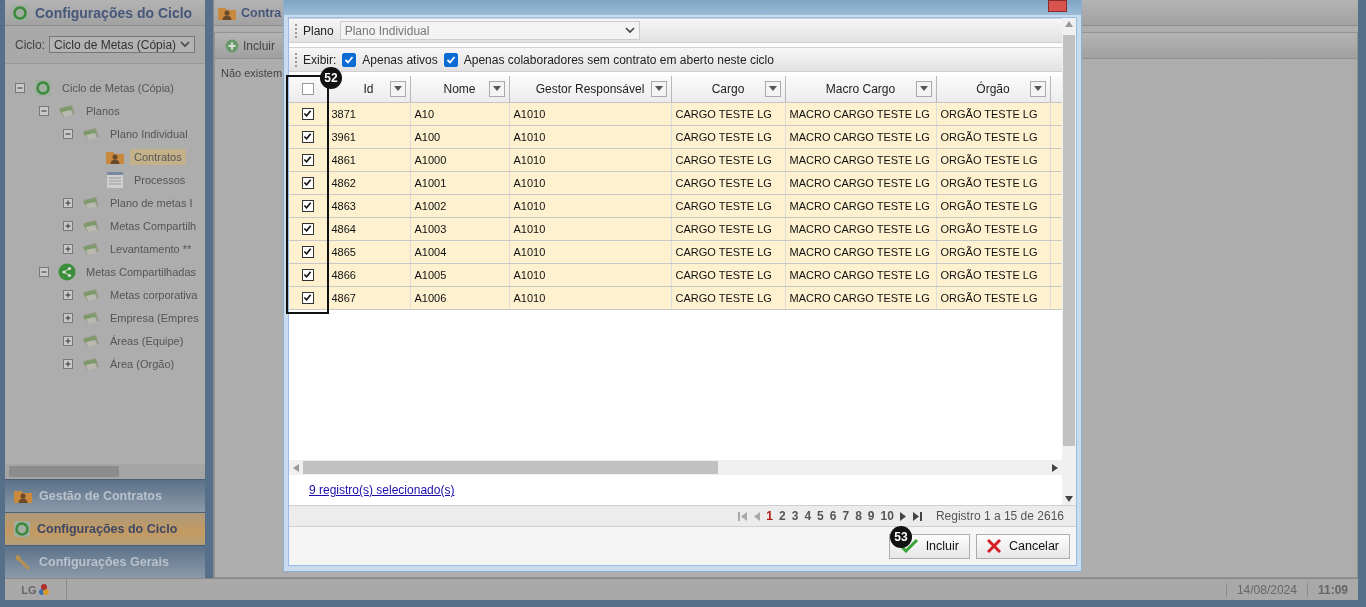  I want to click on tree-item: Áreas (Equipe), so click(147, 340).